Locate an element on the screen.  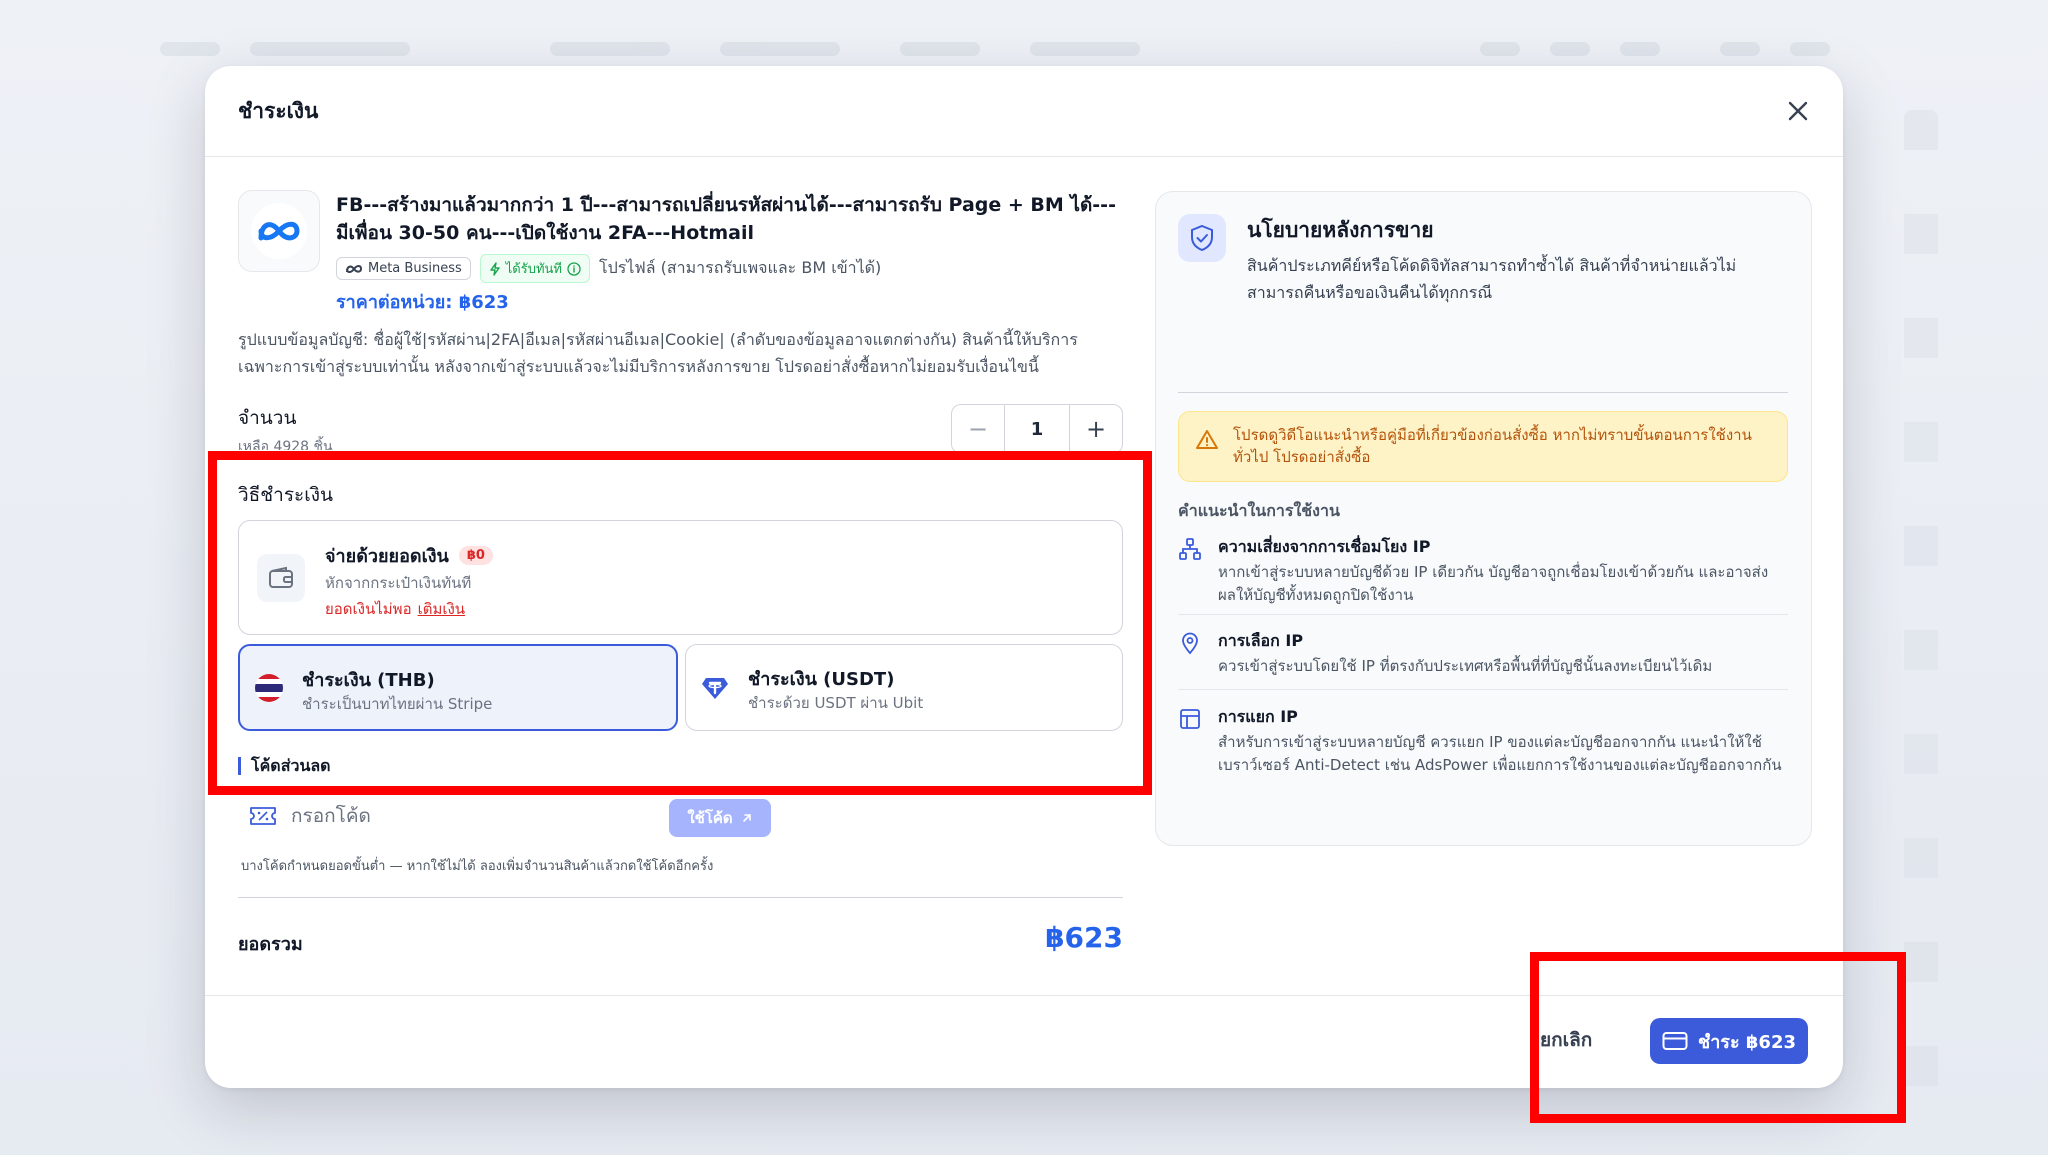
topup-link: เติมเงิน is located at coordinates (441, 609).